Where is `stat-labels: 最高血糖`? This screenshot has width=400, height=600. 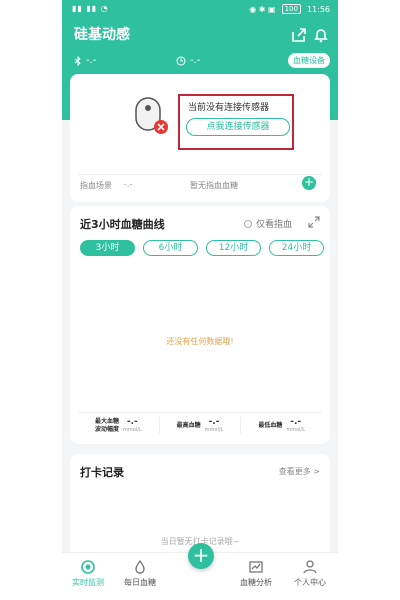 stat-labels: 最高血糖 is located at coordinates (189, 426).